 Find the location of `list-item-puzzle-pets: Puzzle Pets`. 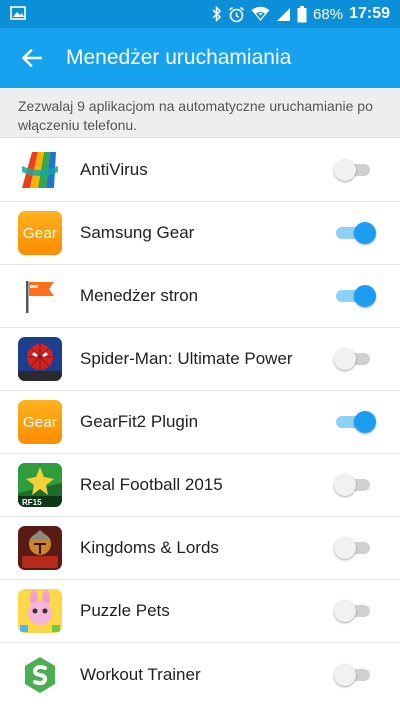

list-item-puzzle-pets: Puzzle Pets is located at coordinates (200, 611).